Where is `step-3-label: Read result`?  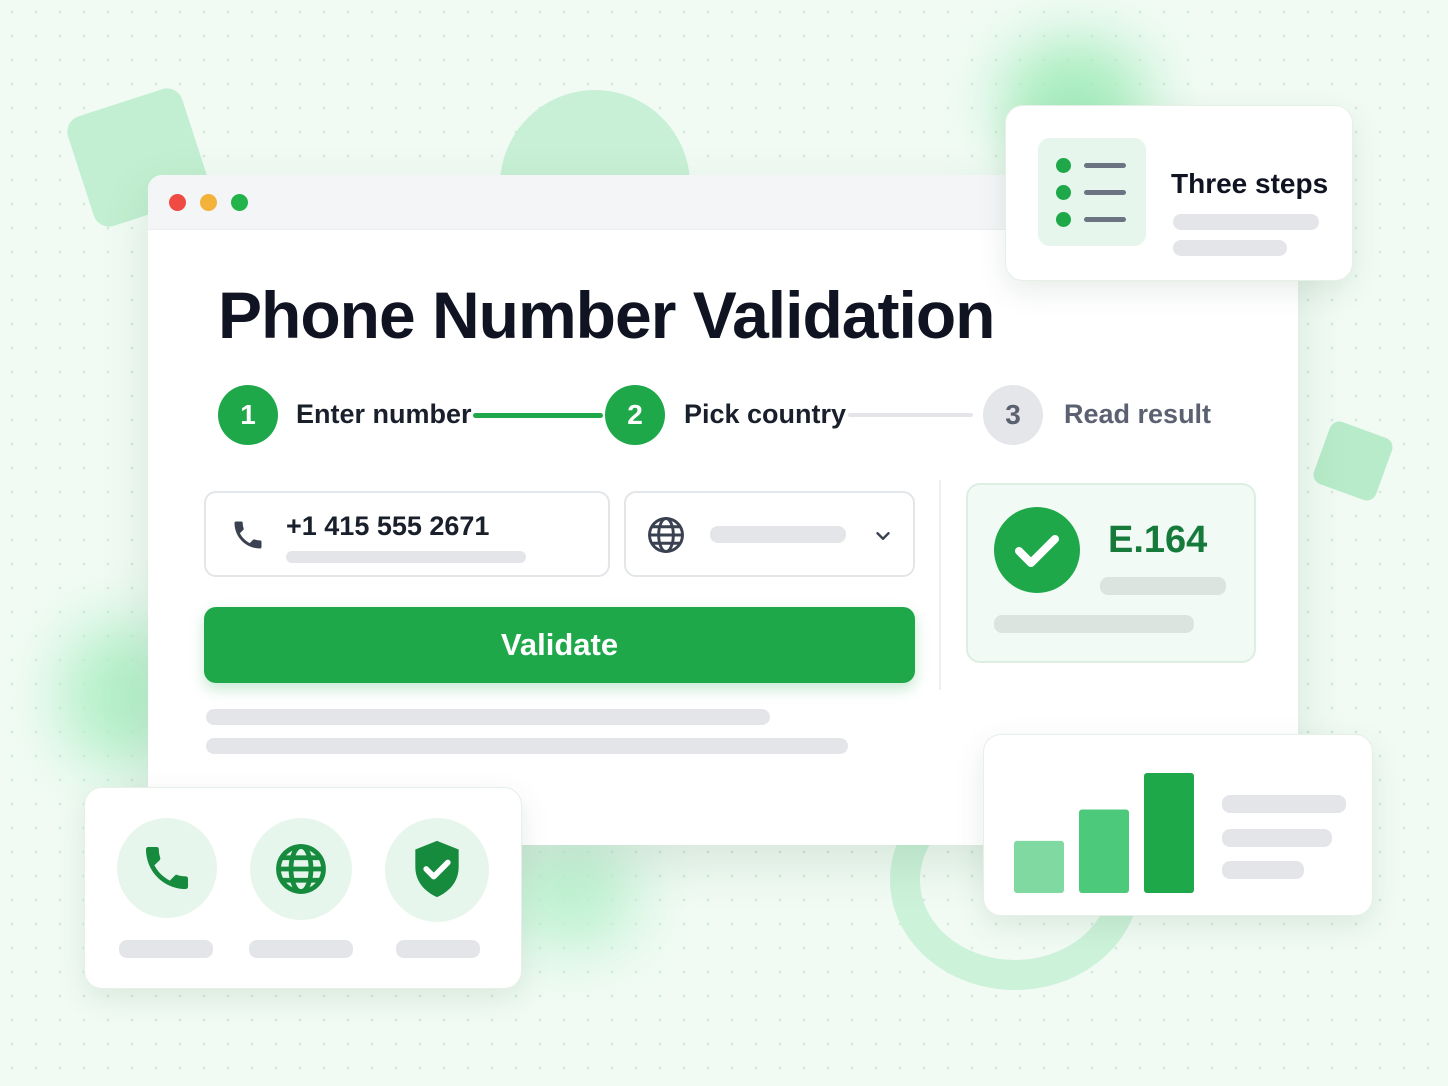
step-3-label: Read result is located at coordinates (1138, 414).